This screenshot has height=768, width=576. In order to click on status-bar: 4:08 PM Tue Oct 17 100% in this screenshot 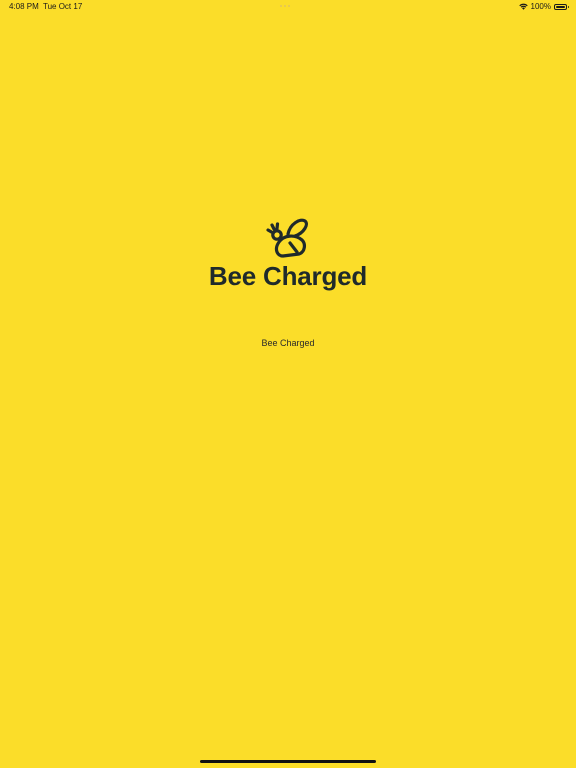, I will do `click(288, 8)`.